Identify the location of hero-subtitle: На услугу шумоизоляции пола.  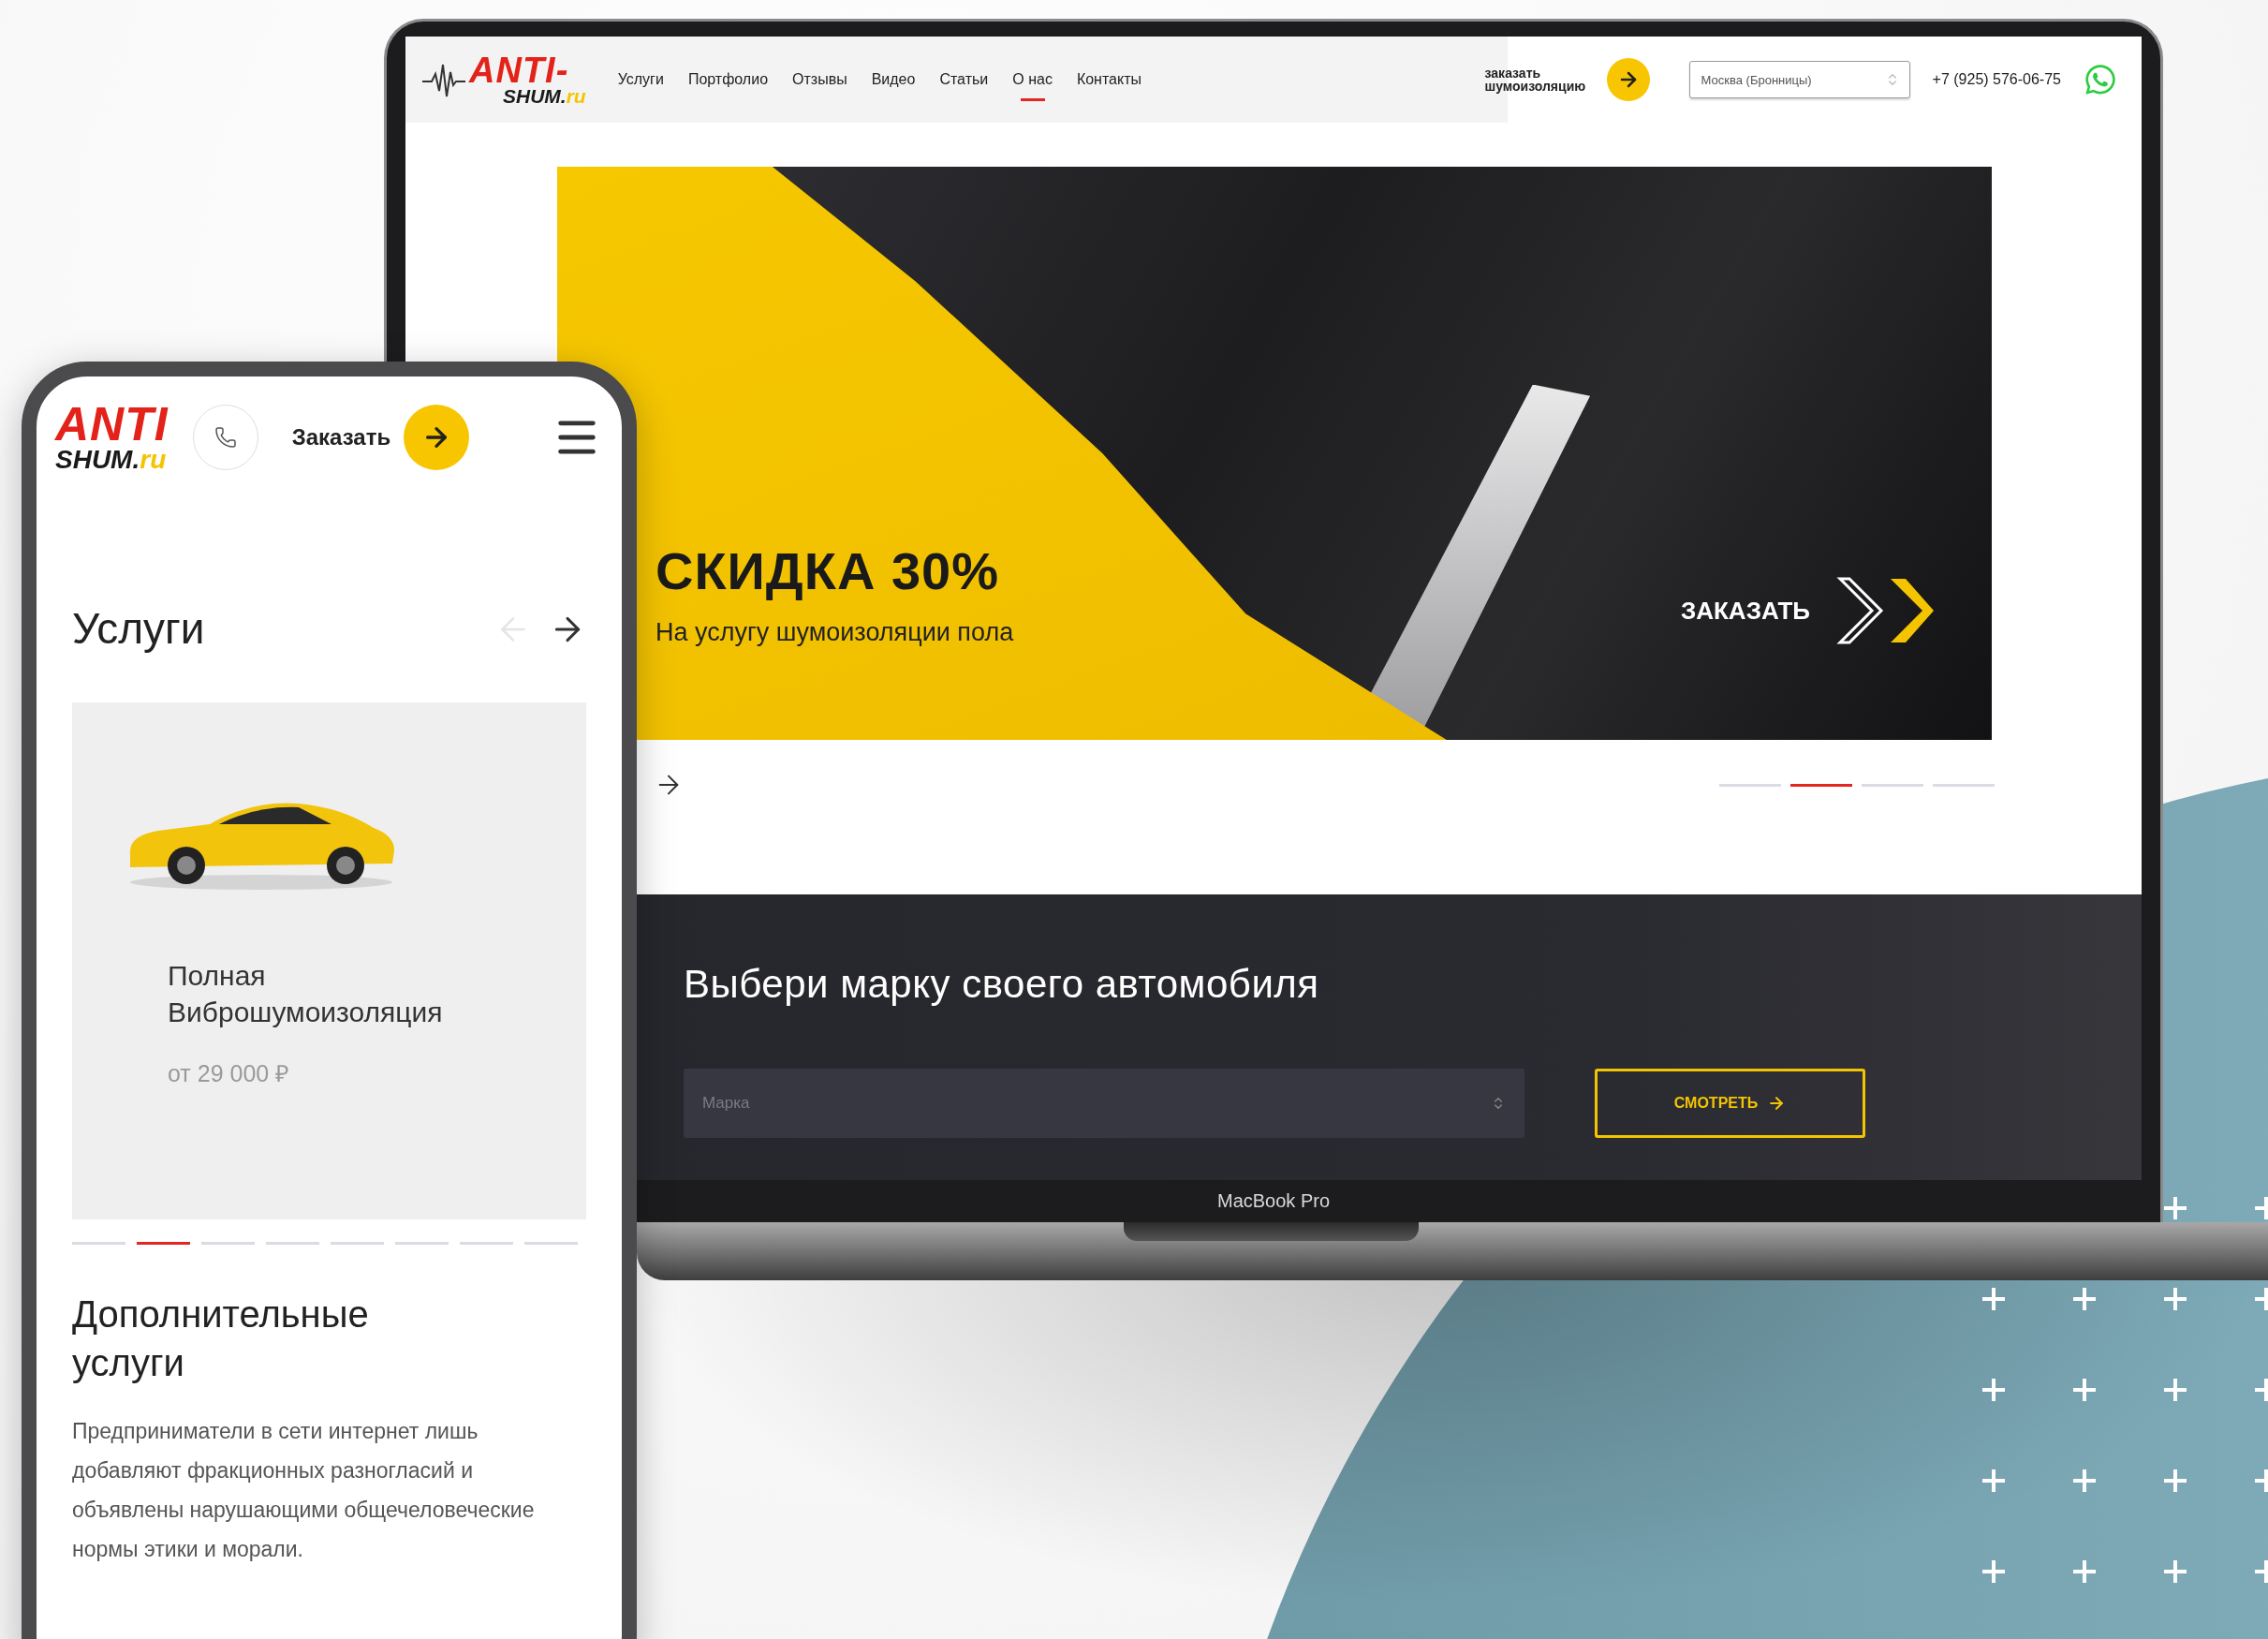
(834, 632).